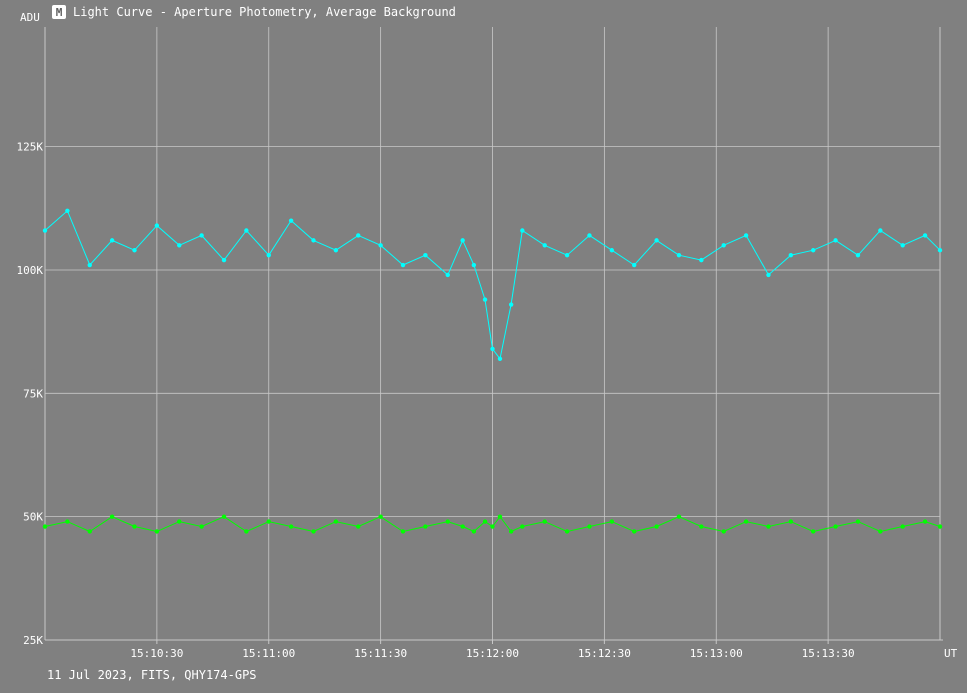  Describe the element at coordinates (156, 653) in the screenshot. I see `x-tick-label: 15:10:30` at that location.